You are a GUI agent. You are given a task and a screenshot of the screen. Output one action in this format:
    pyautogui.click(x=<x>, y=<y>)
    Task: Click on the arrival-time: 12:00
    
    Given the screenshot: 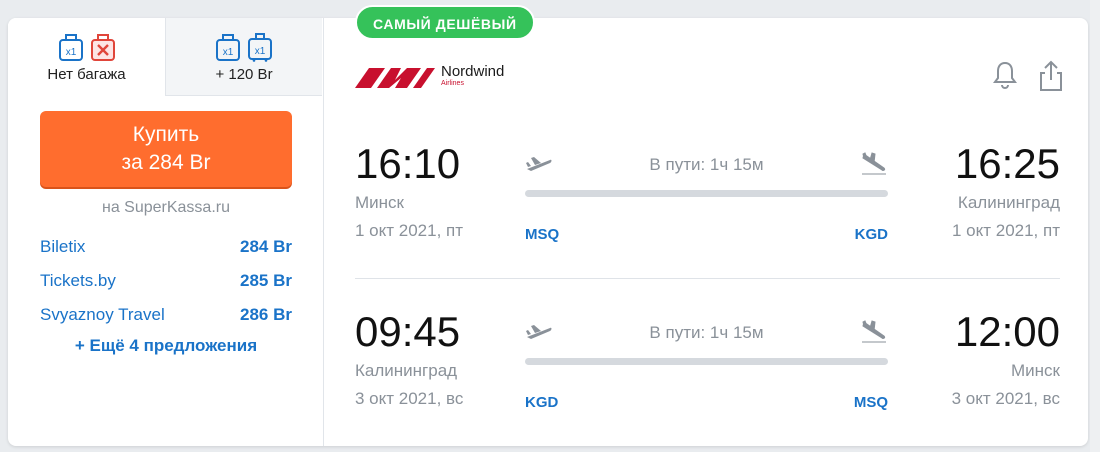 What is the action you would take?
    pyautogui.click(x=1007, y=331)
    